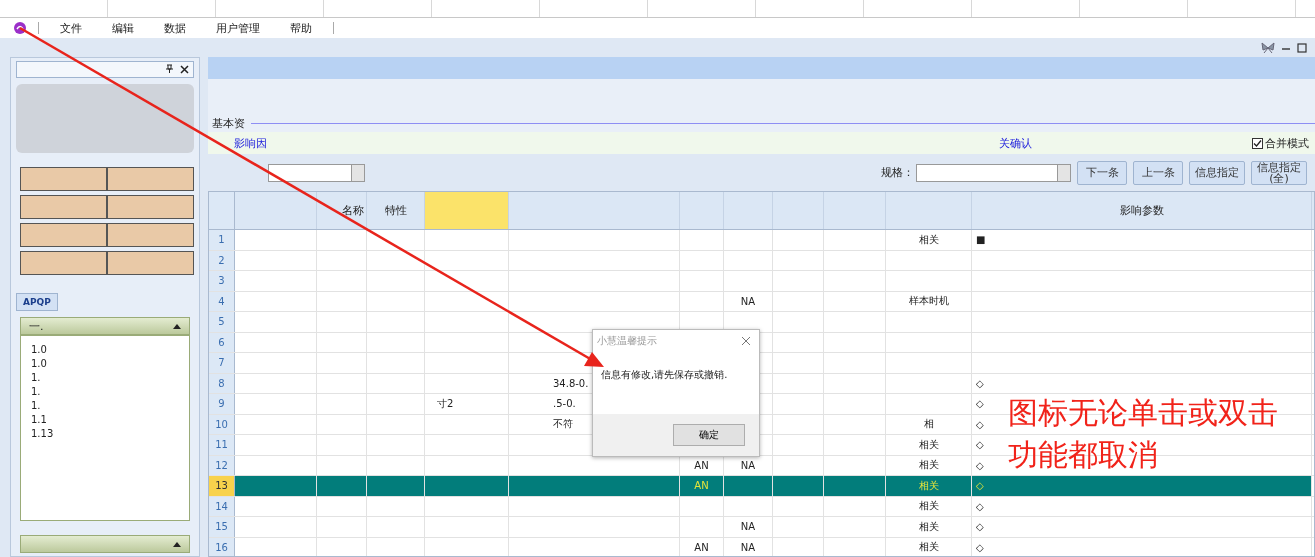 The height and width of the screenshot is (557, 1315). What do you see at coordinates (222, 260) in the screenshot?
I see `row-number: 2` at bounding box center [222, 260].